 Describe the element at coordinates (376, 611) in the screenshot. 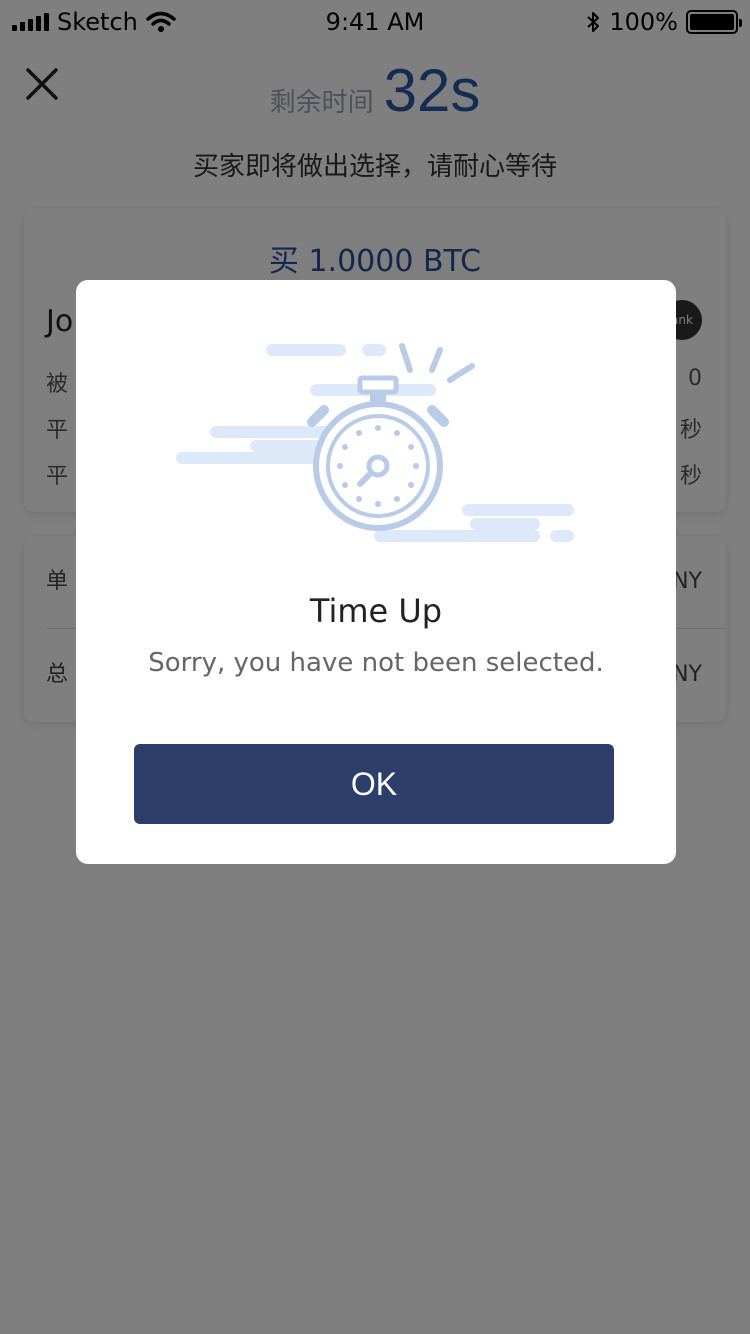

I see `dialog-title: Time Up` at that location.